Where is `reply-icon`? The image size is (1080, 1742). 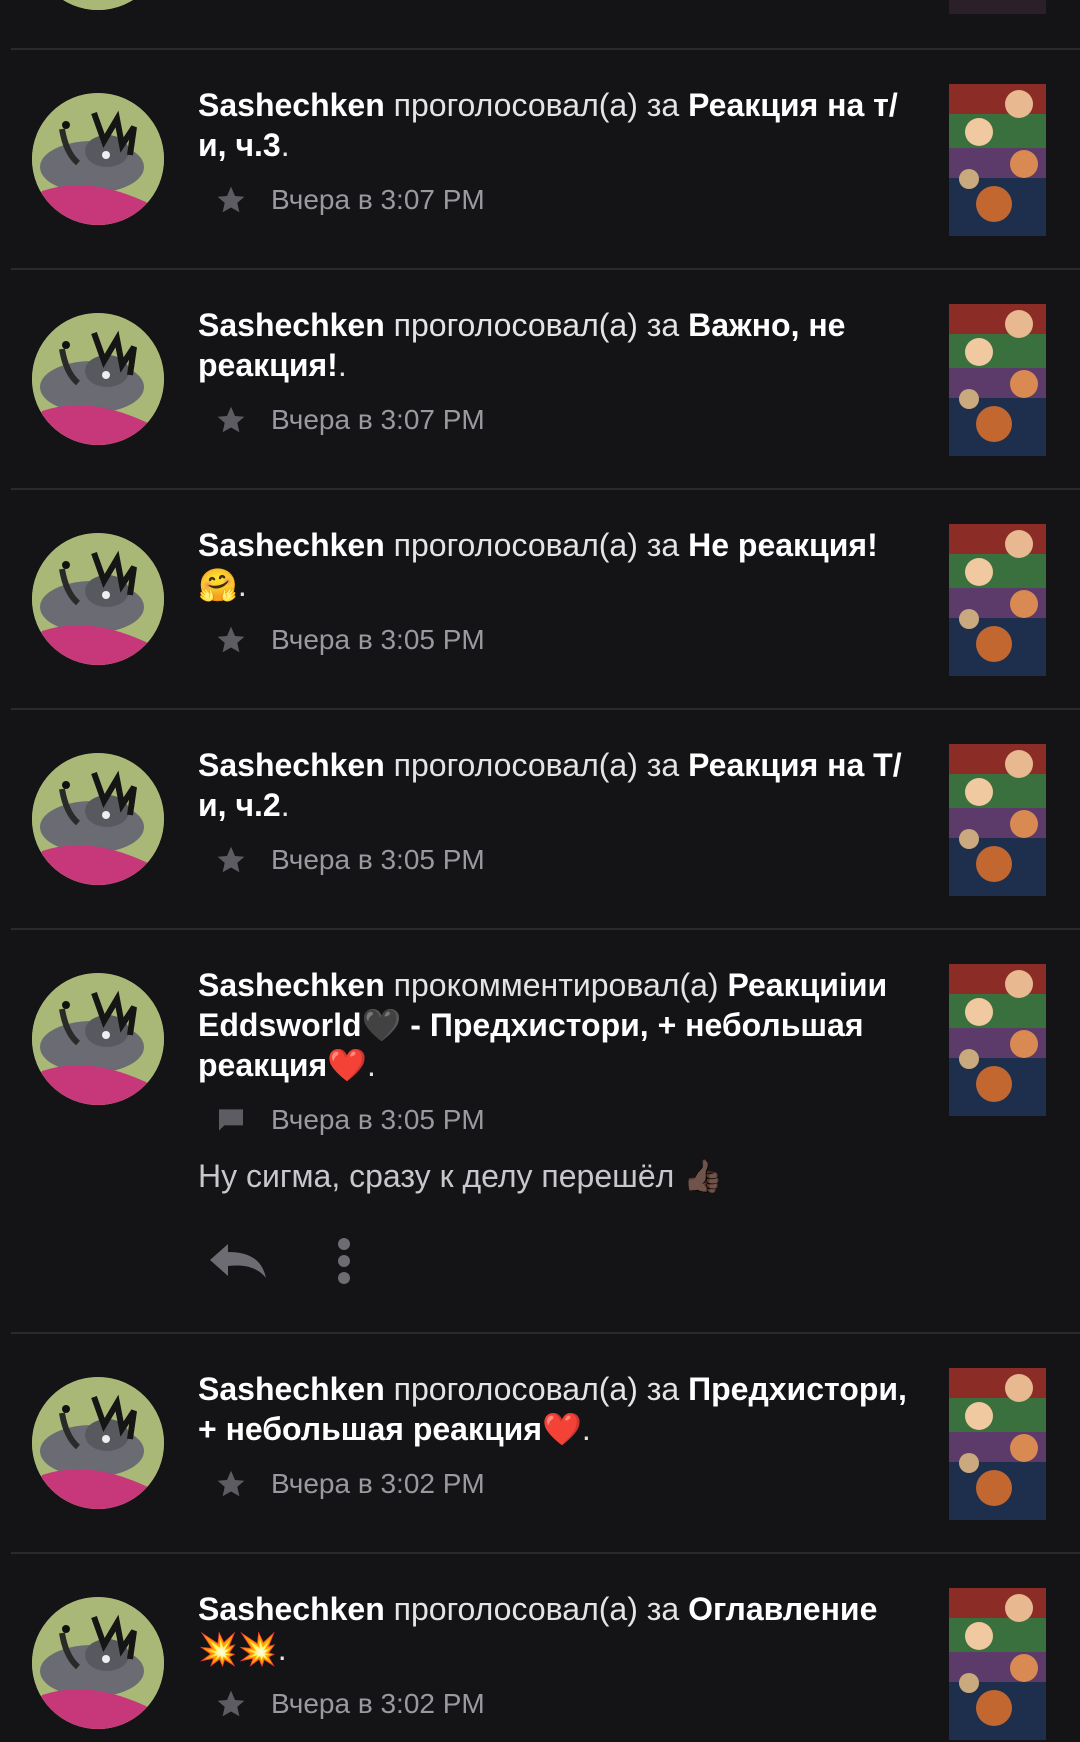 reply-icon is located at coordinates (238, 1261).